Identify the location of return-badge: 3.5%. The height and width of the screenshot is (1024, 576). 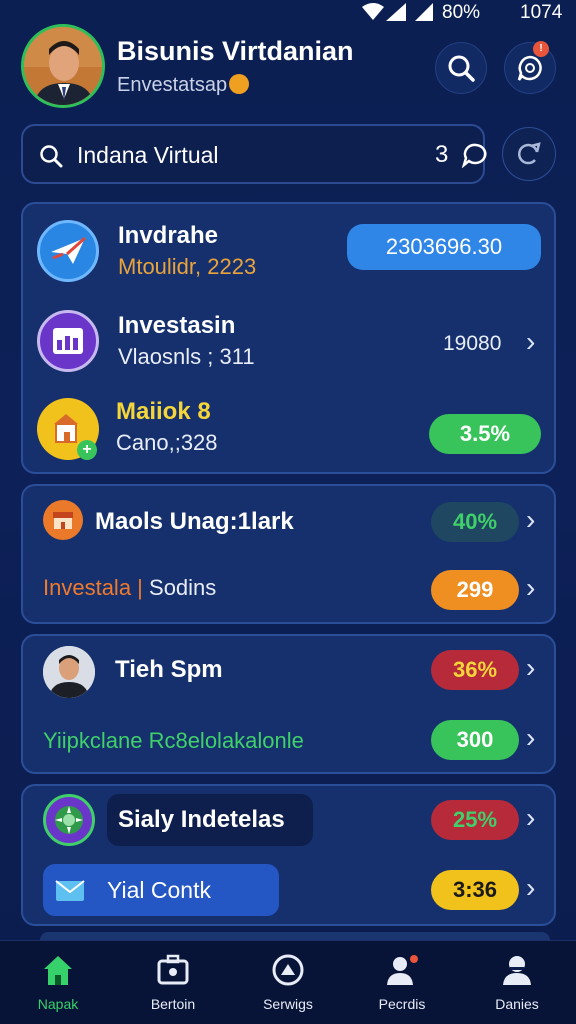
(485, 434).